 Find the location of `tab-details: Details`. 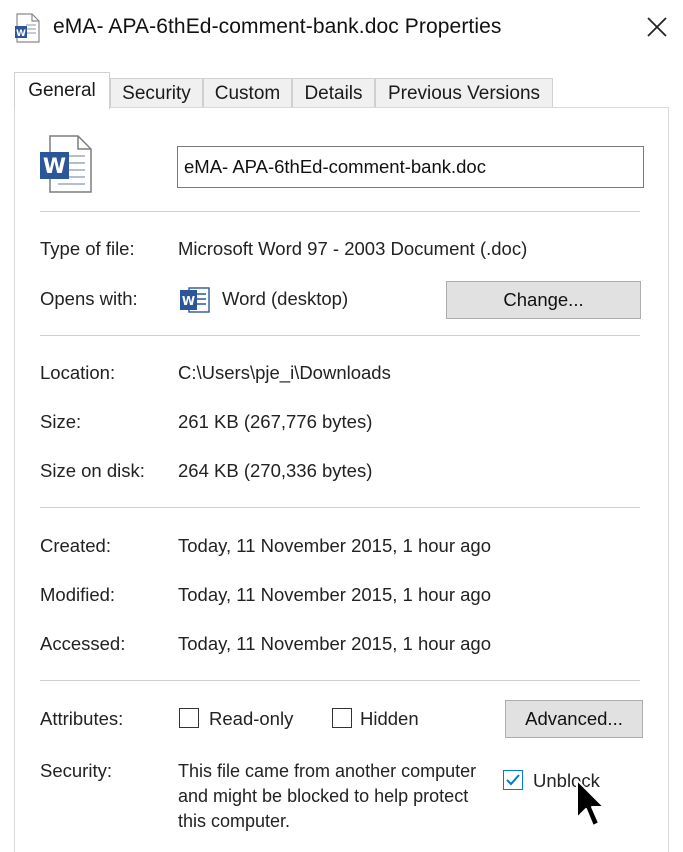

tab-details: Details is located at coordinates (333, 93).